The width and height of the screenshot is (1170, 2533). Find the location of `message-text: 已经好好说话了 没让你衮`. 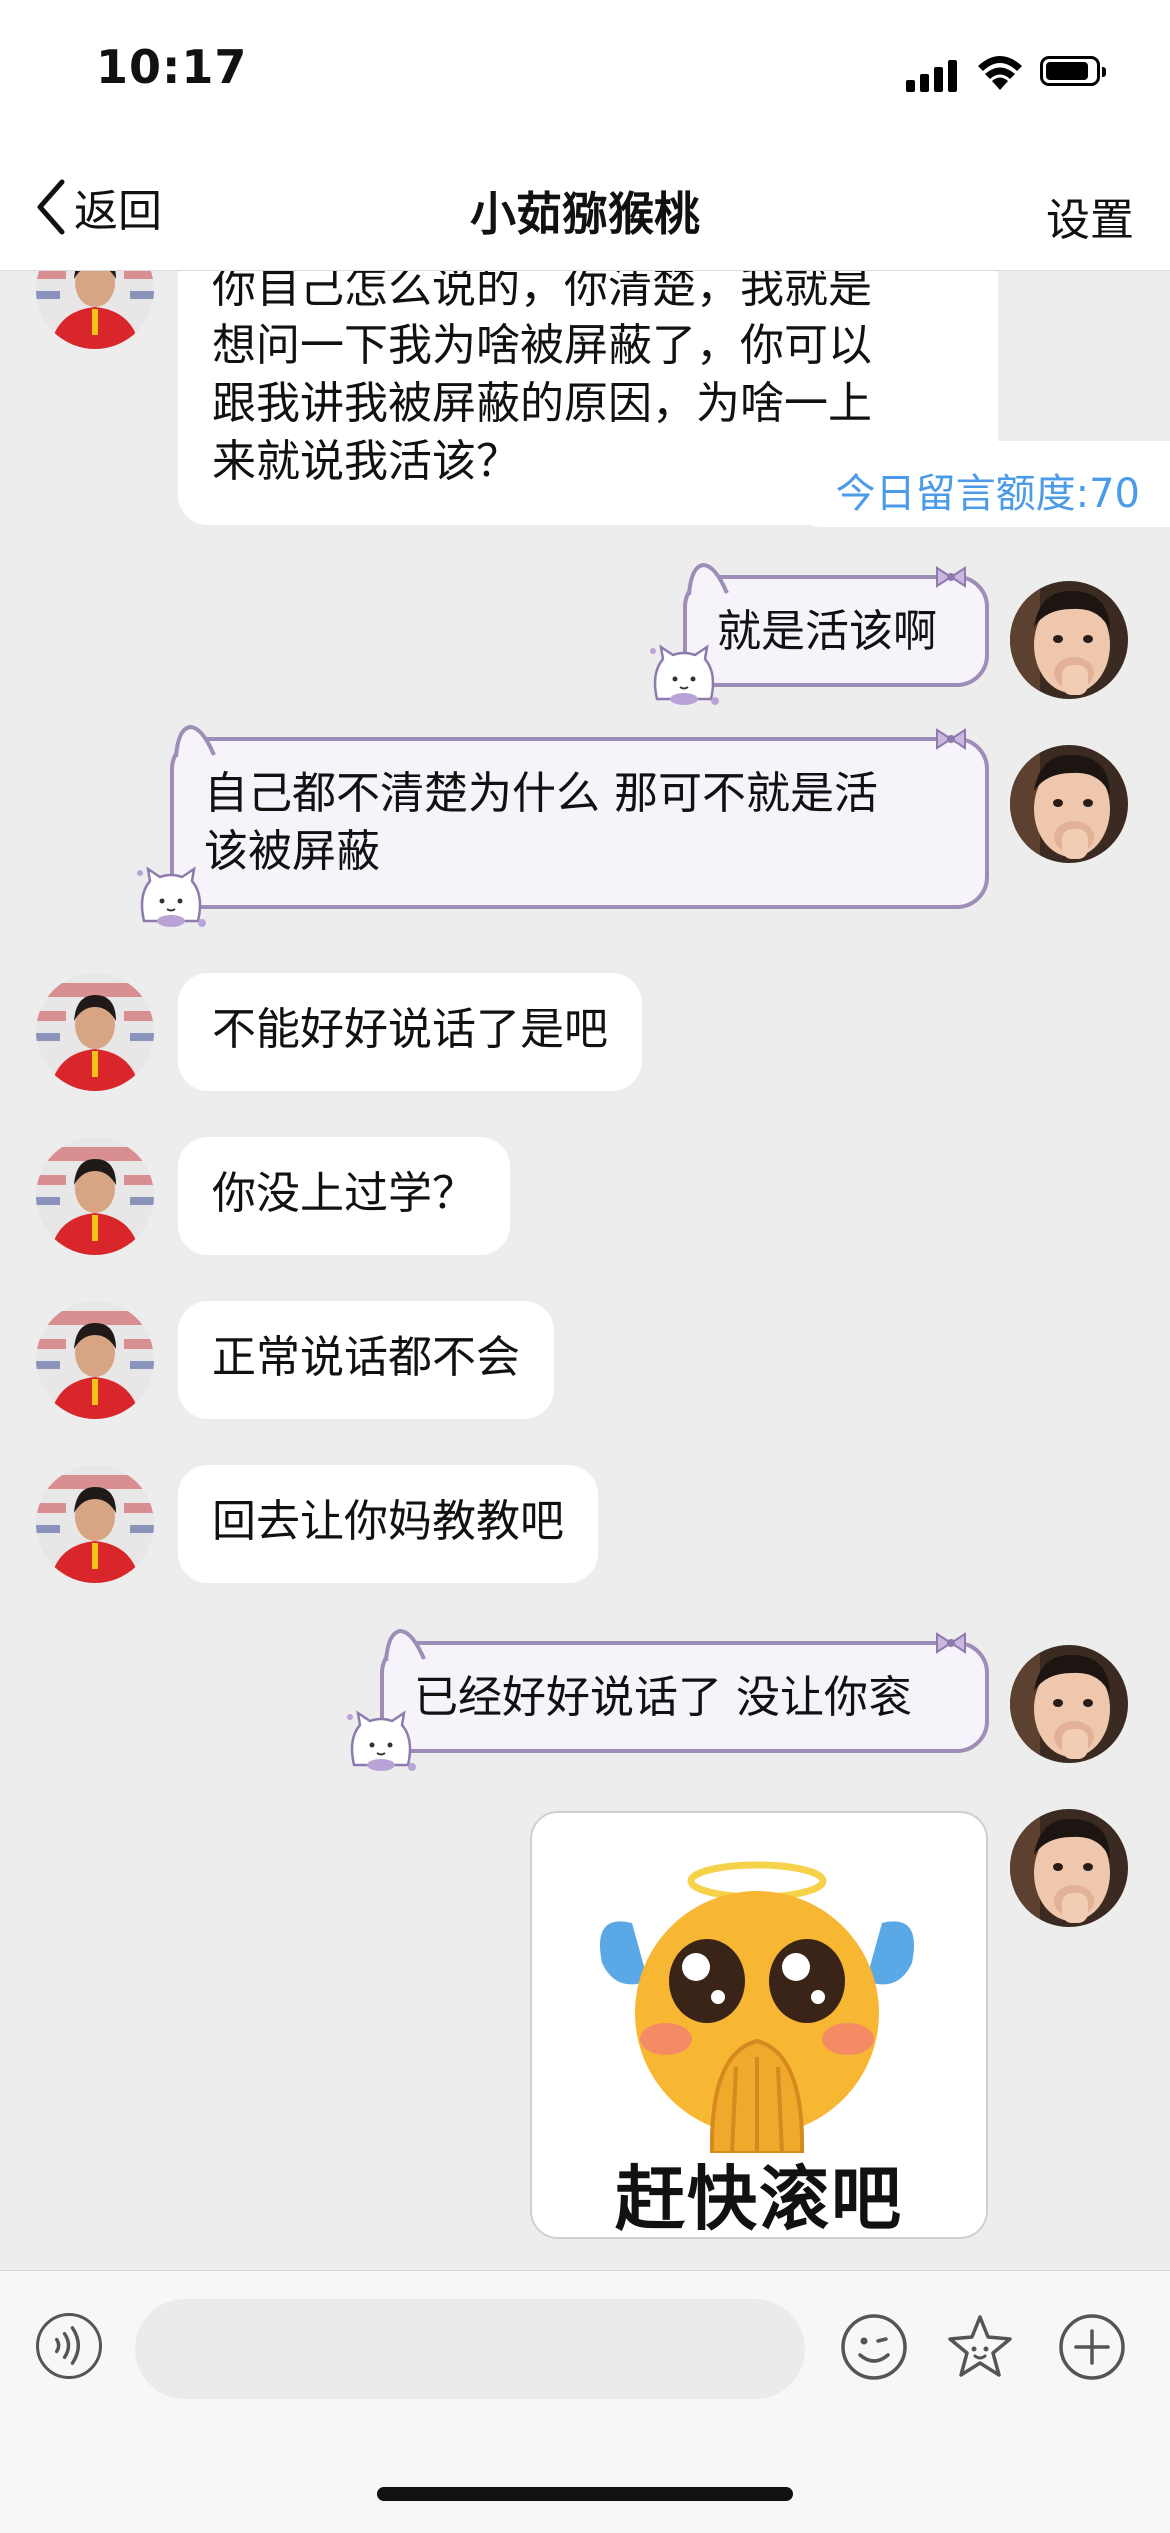

message-text: 已经好好说话了 没让你衮 is located at coordinates (663, 1697).